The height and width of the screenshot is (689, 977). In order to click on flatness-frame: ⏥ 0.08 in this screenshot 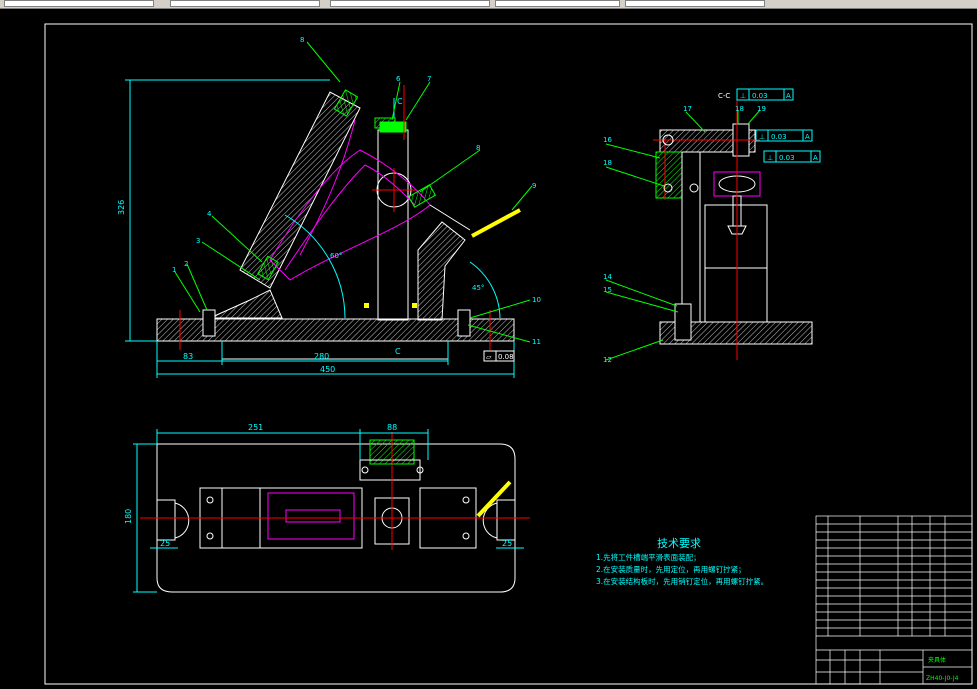, I will do `click(499, 356)`.